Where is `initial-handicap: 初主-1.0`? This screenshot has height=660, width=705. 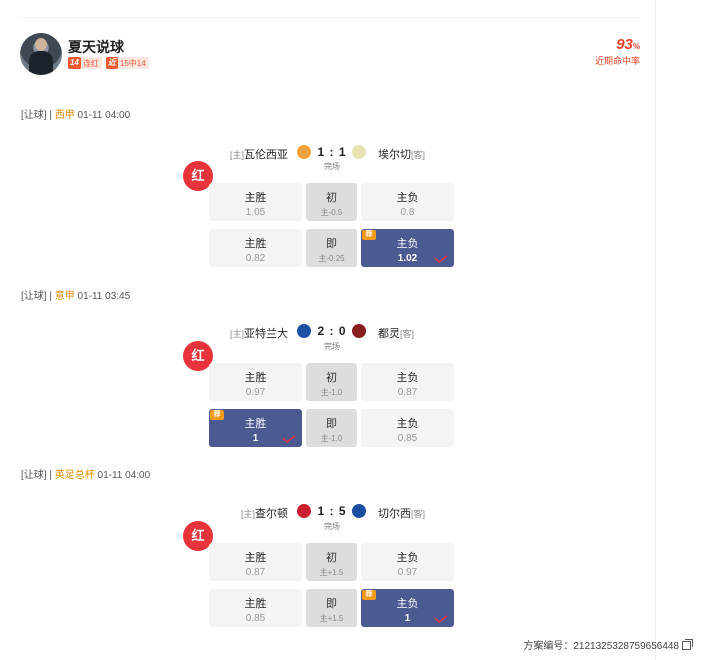 initial-handicap: 初主-1.0 is located at coordinates (331, 382).